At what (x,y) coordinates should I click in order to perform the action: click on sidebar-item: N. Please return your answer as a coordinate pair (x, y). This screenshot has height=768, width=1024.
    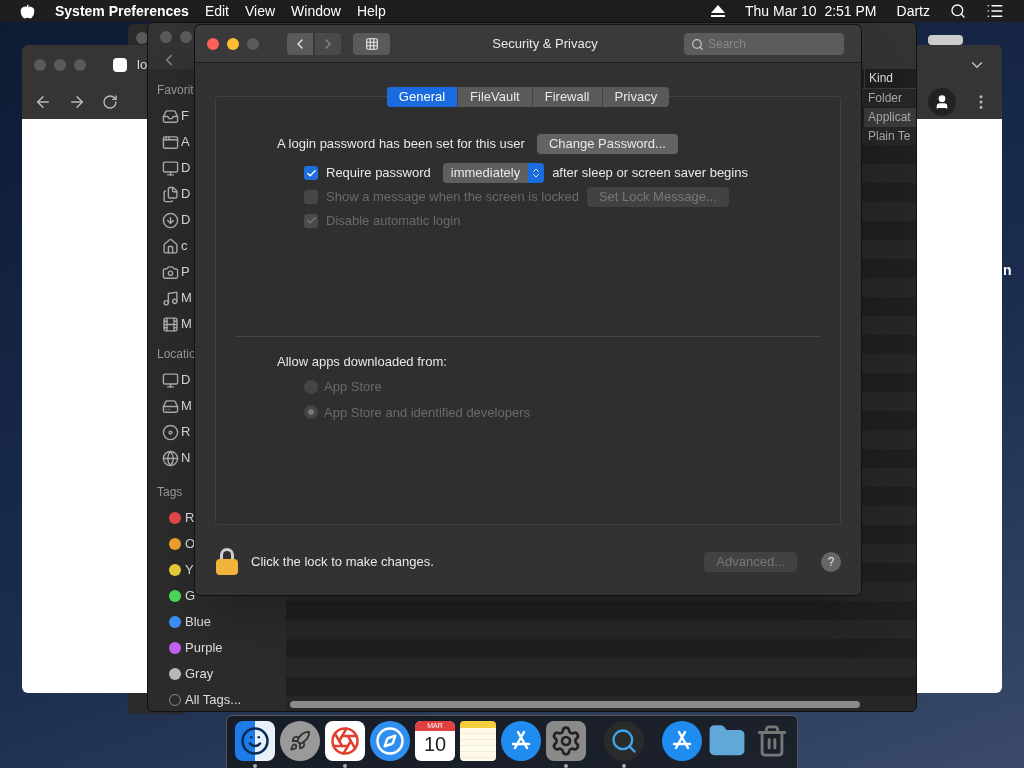
    Looking at the image, I should click on (186, 458).